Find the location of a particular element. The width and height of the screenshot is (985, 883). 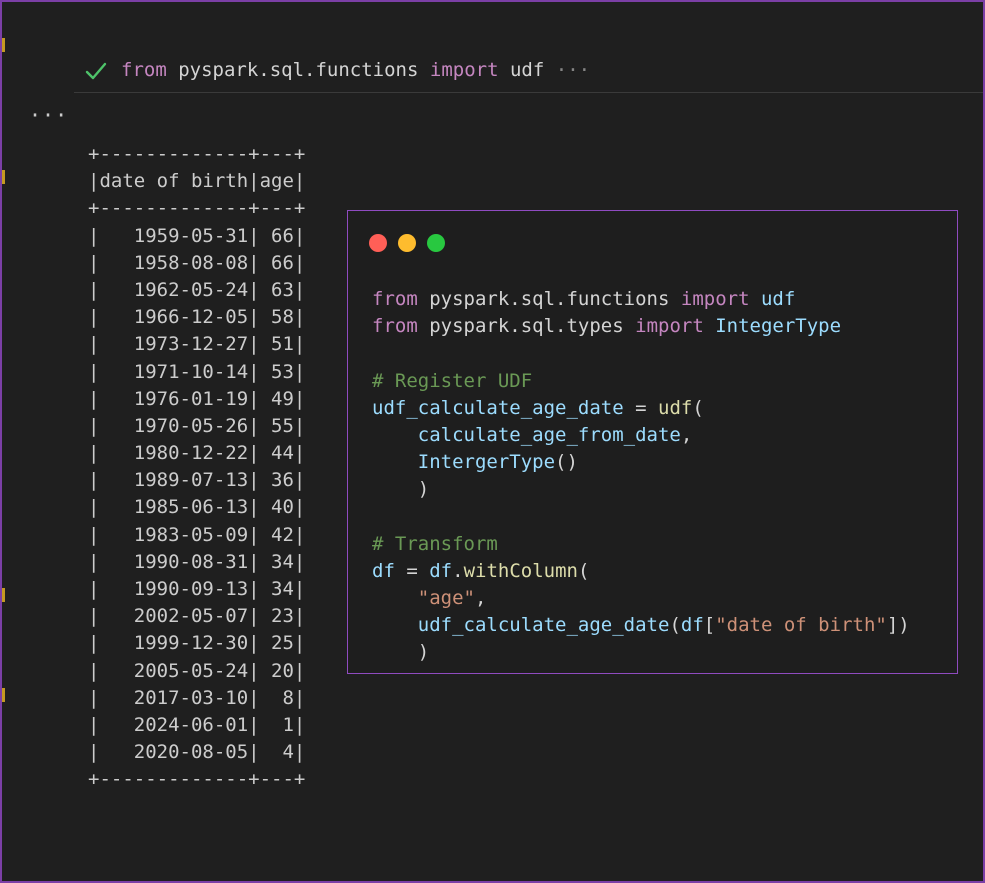

table-row: | 1983-05-09| 42| is located at coordinates (197, 534).